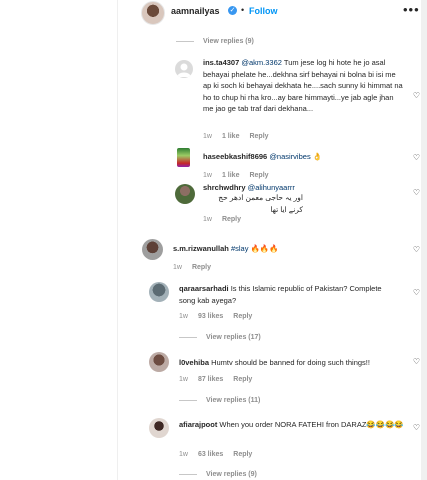 Image resolution: width=427 pixels, height=480 pixels. Describe the element at coordinates (233, 400) in the screenshot. I see `view-replies-label: View replies (11)` at that location.